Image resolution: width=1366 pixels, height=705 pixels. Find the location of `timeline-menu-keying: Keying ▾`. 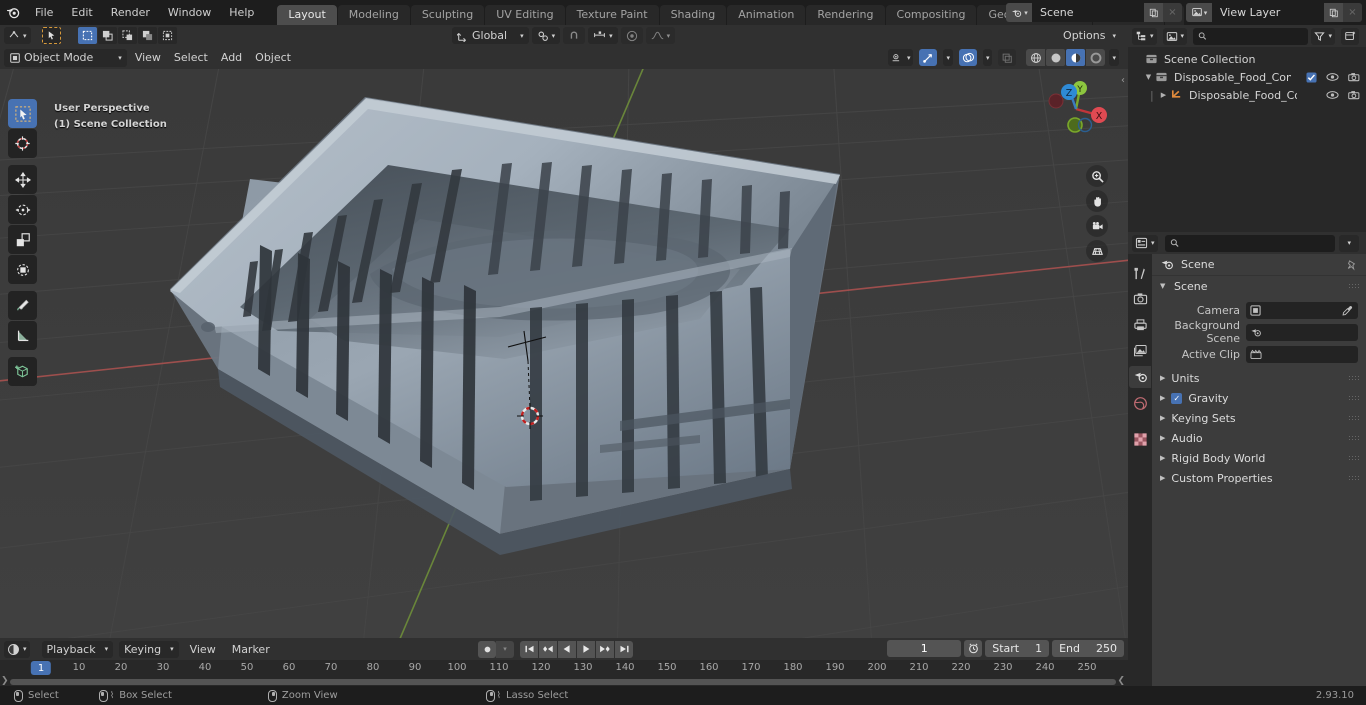

timeline-menu-keying: Keying ▾ is located at coordinates (149, 649).